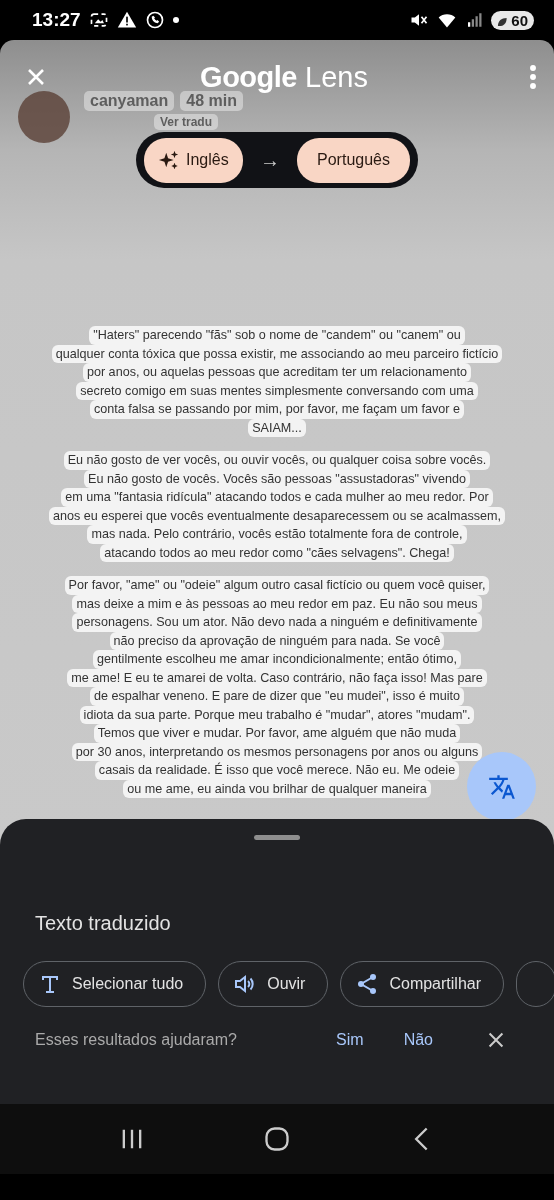  What do you see at coordinates (277, 585) in the screenshot?
I see `translated-text-line: Por favor, "ame" ou "odeie" algum outro casal fictício ou quem você quiser,` at bounding box center [277, 585].